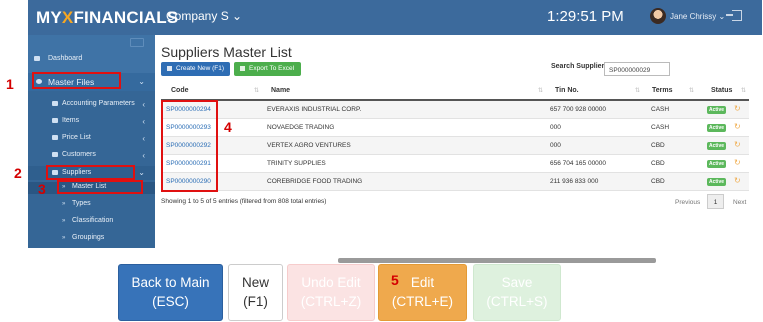 The height and width of the screenshot is (322, 763). What do you see at coordinates (687, 202) in the screenshot?
I see `pagination-previous: Previous` at bounding box center [687, 202].